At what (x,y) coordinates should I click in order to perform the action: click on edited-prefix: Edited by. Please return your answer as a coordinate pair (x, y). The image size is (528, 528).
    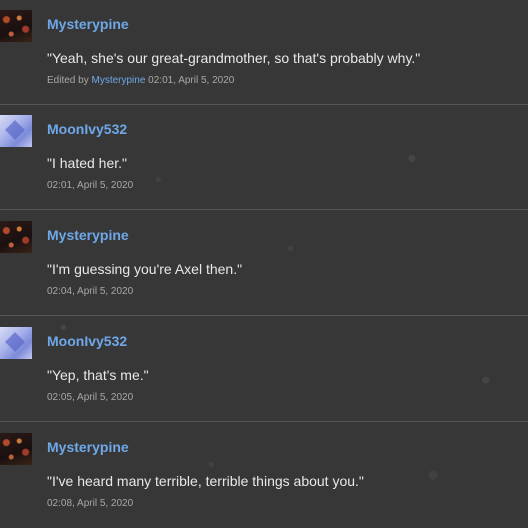
    Looking at the image, I should click on (68, 80).